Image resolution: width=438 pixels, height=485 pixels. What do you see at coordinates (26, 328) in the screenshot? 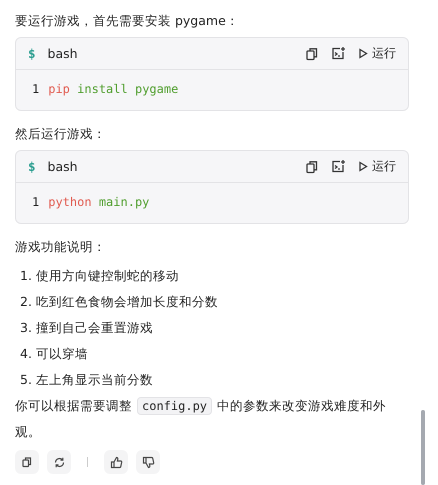
I see `list-number: 3.` at bounding box center [26, 328].